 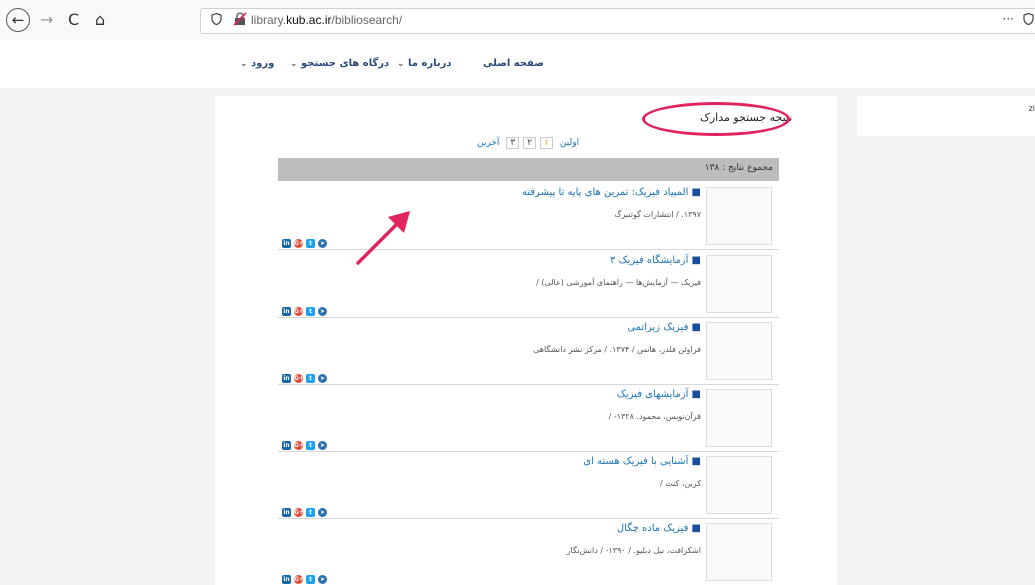 I want to click on page-last: آخرین, so click(x=488, y=143).